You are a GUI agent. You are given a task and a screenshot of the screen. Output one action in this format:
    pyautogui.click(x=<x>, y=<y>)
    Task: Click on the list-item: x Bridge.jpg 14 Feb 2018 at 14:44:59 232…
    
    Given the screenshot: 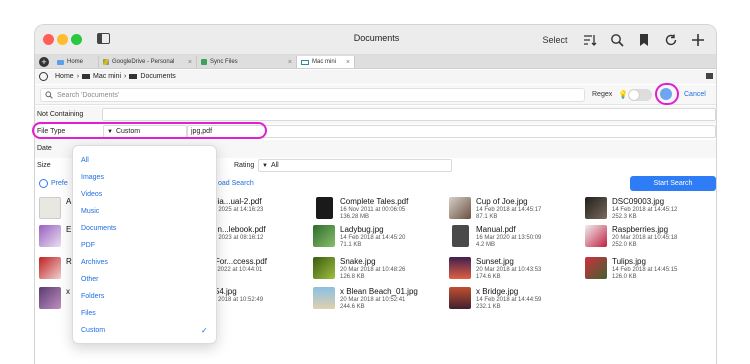 What is the action you would take?
    pyautogui.click(x=519, y=301)
    